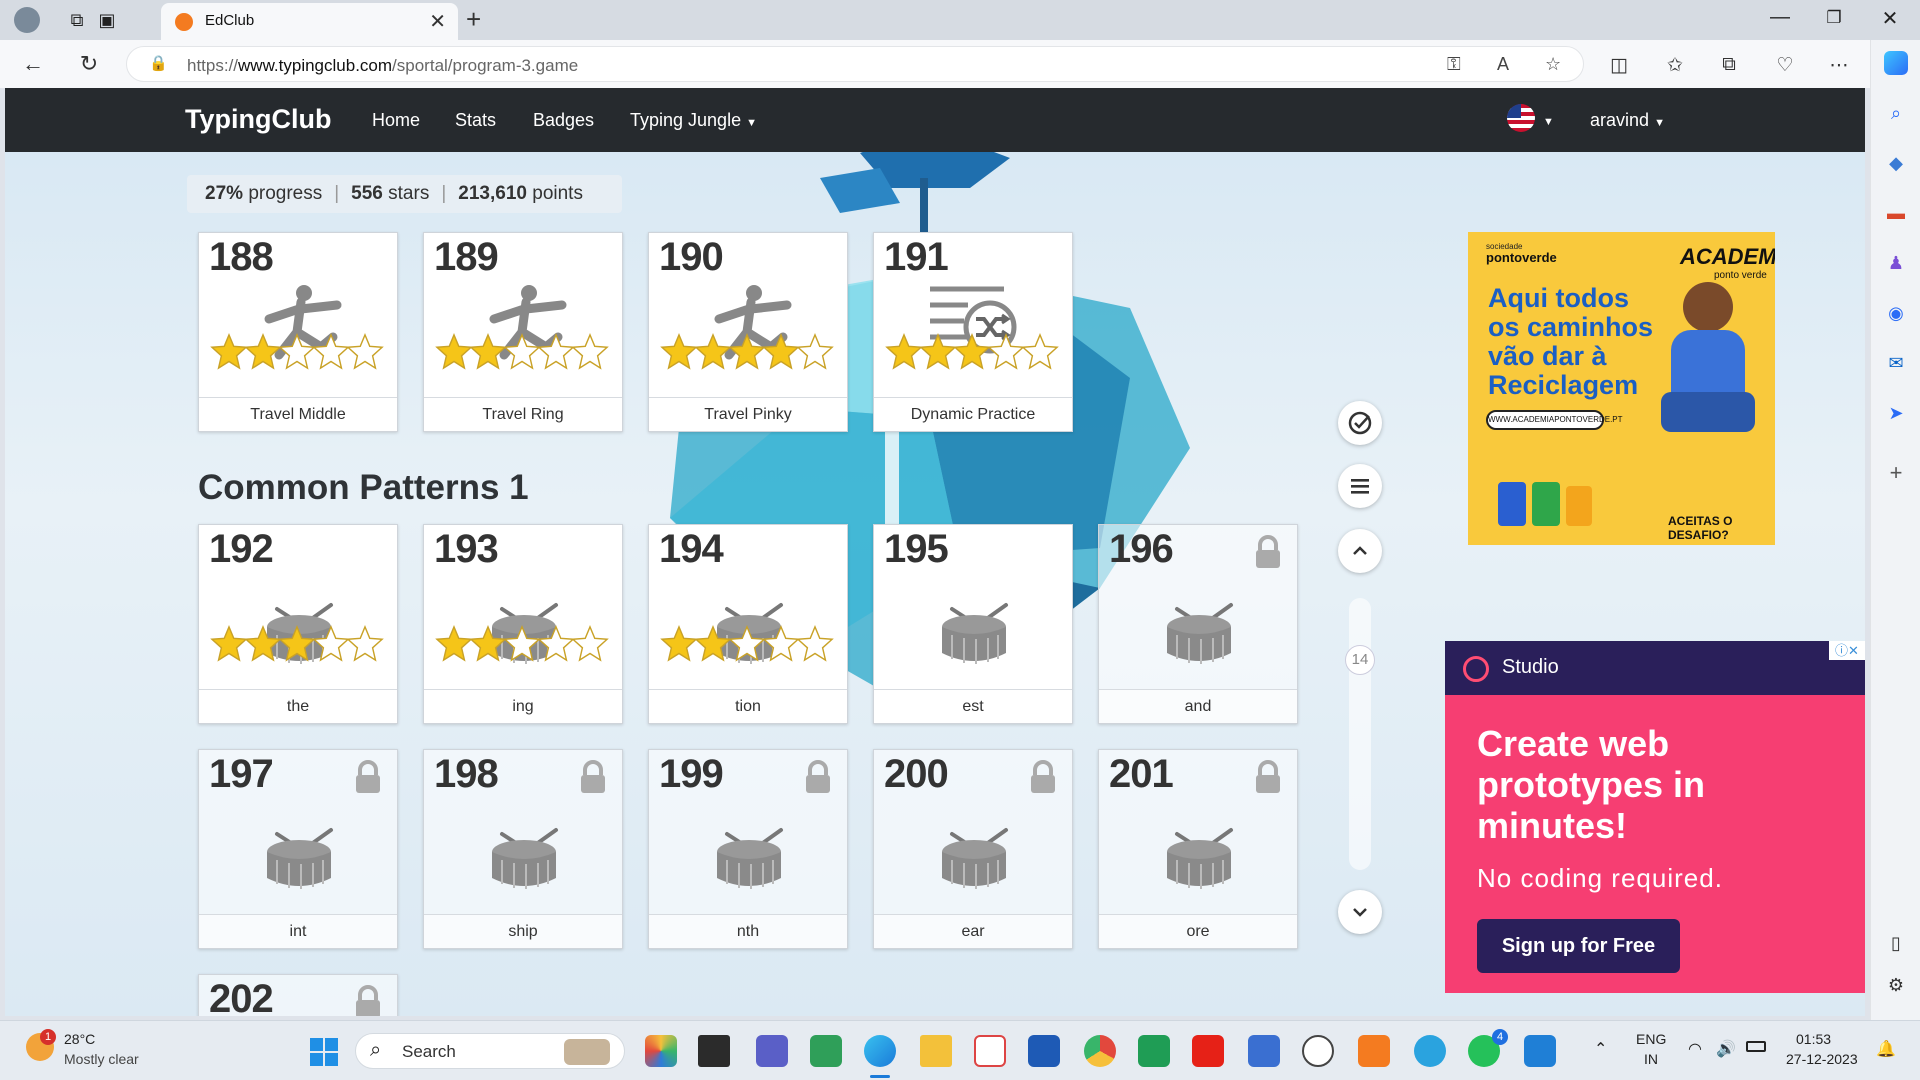  Describe the element at coordinates (1896, 213) in the screenshot. I see `tools-icon: ▬` at that location.